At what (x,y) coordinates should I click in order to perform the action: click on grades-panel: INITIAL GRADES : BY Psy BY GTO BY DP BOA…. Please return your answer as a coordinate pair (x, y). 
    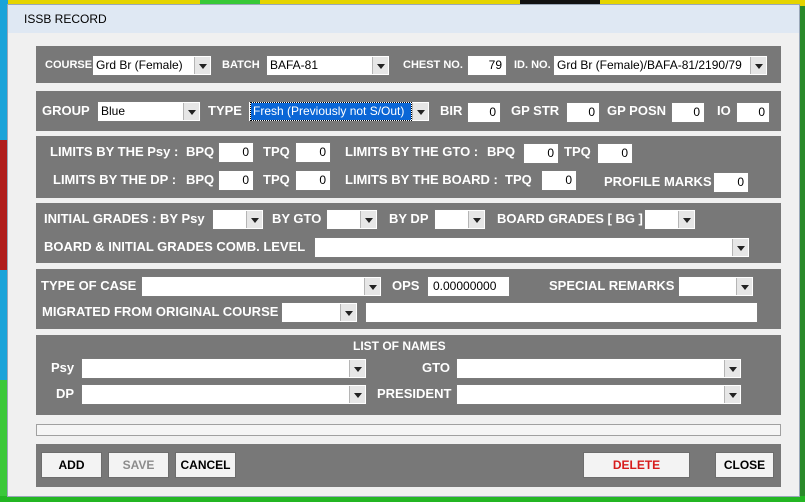
    Looking at the image, I should click on (408, 233).